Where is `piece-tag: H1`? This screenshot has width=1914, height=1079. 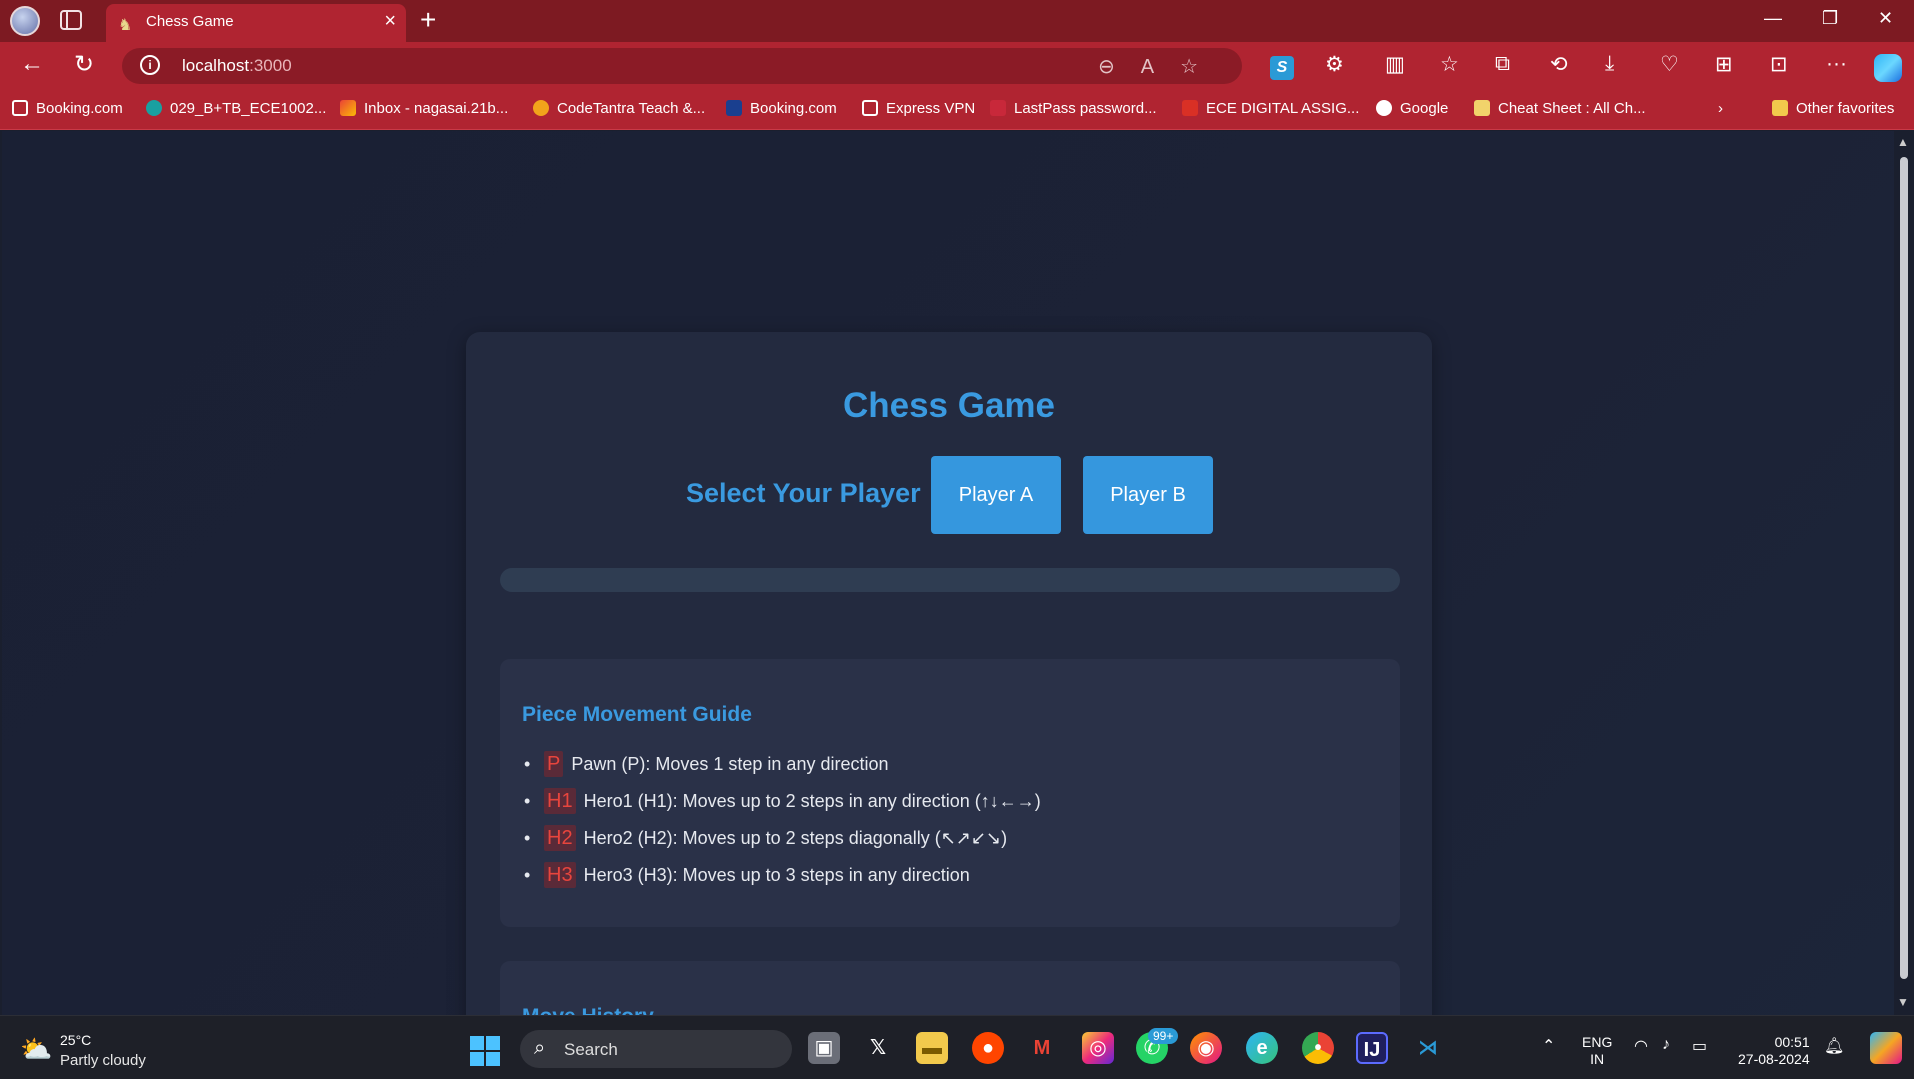 piece-tag: H1 is located at coordinates (560, 801).